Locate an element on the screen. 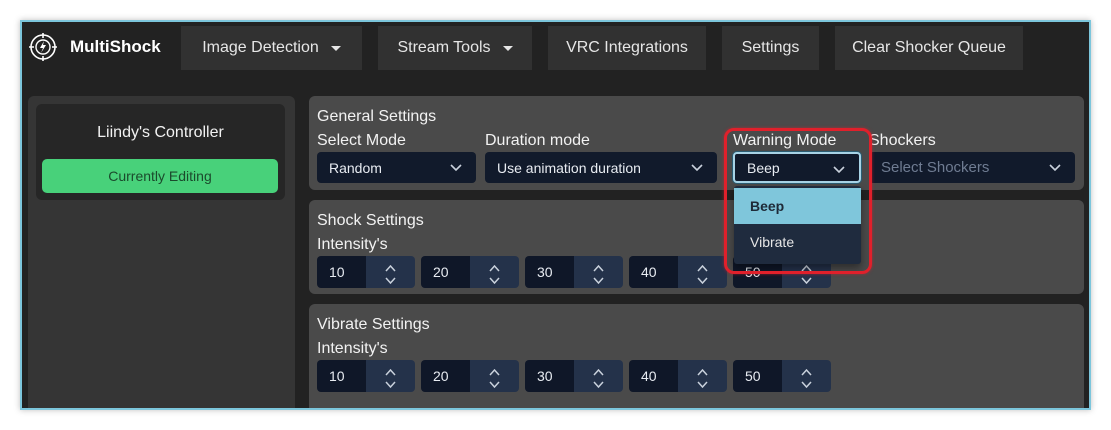 This screenshot has width=1111, height=430. dropdown-option-vibrate: Vibrate is located at coordinates (797, 242).